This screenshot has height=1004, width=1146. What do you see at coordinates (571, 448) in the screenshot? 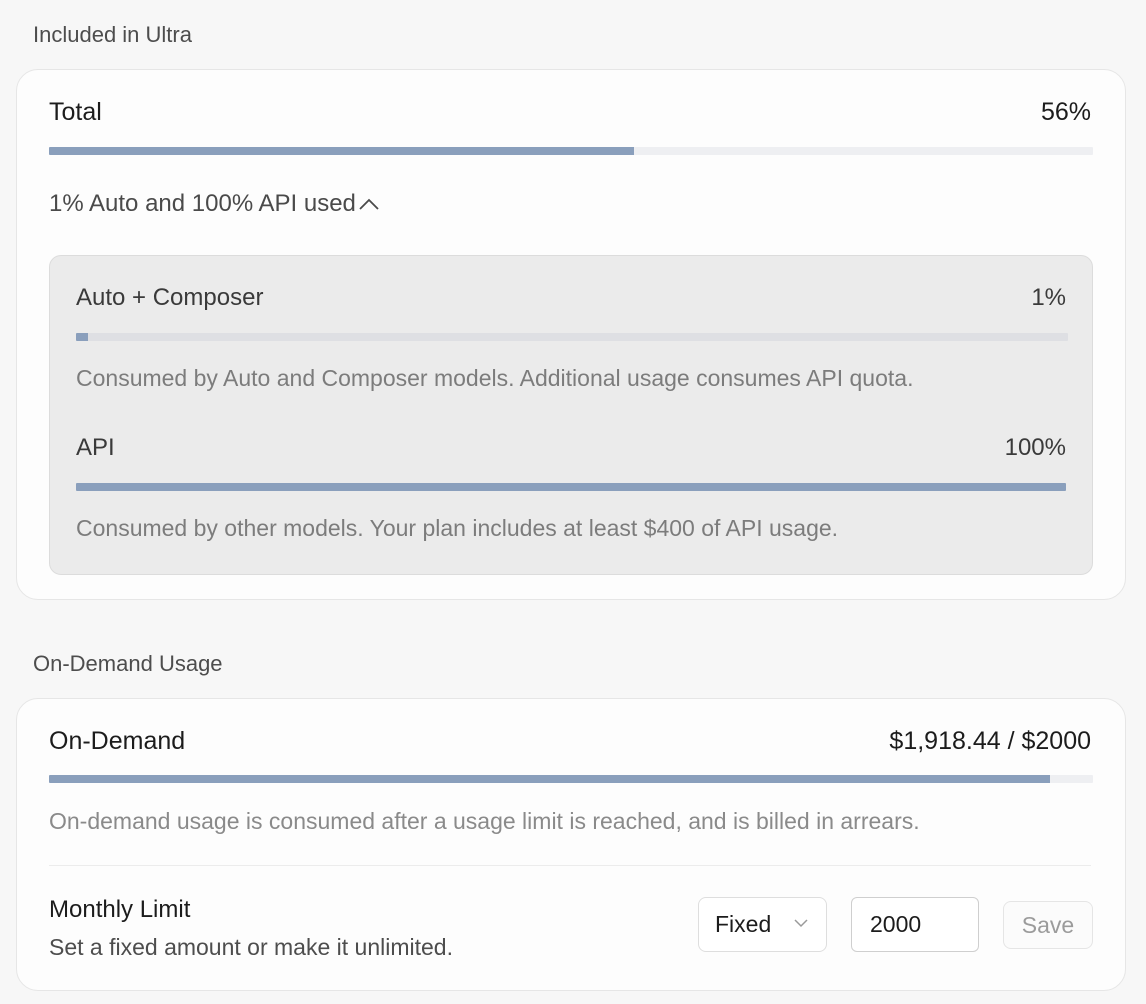
I see `api-row: API 100%` at bounding box center [571, 448].